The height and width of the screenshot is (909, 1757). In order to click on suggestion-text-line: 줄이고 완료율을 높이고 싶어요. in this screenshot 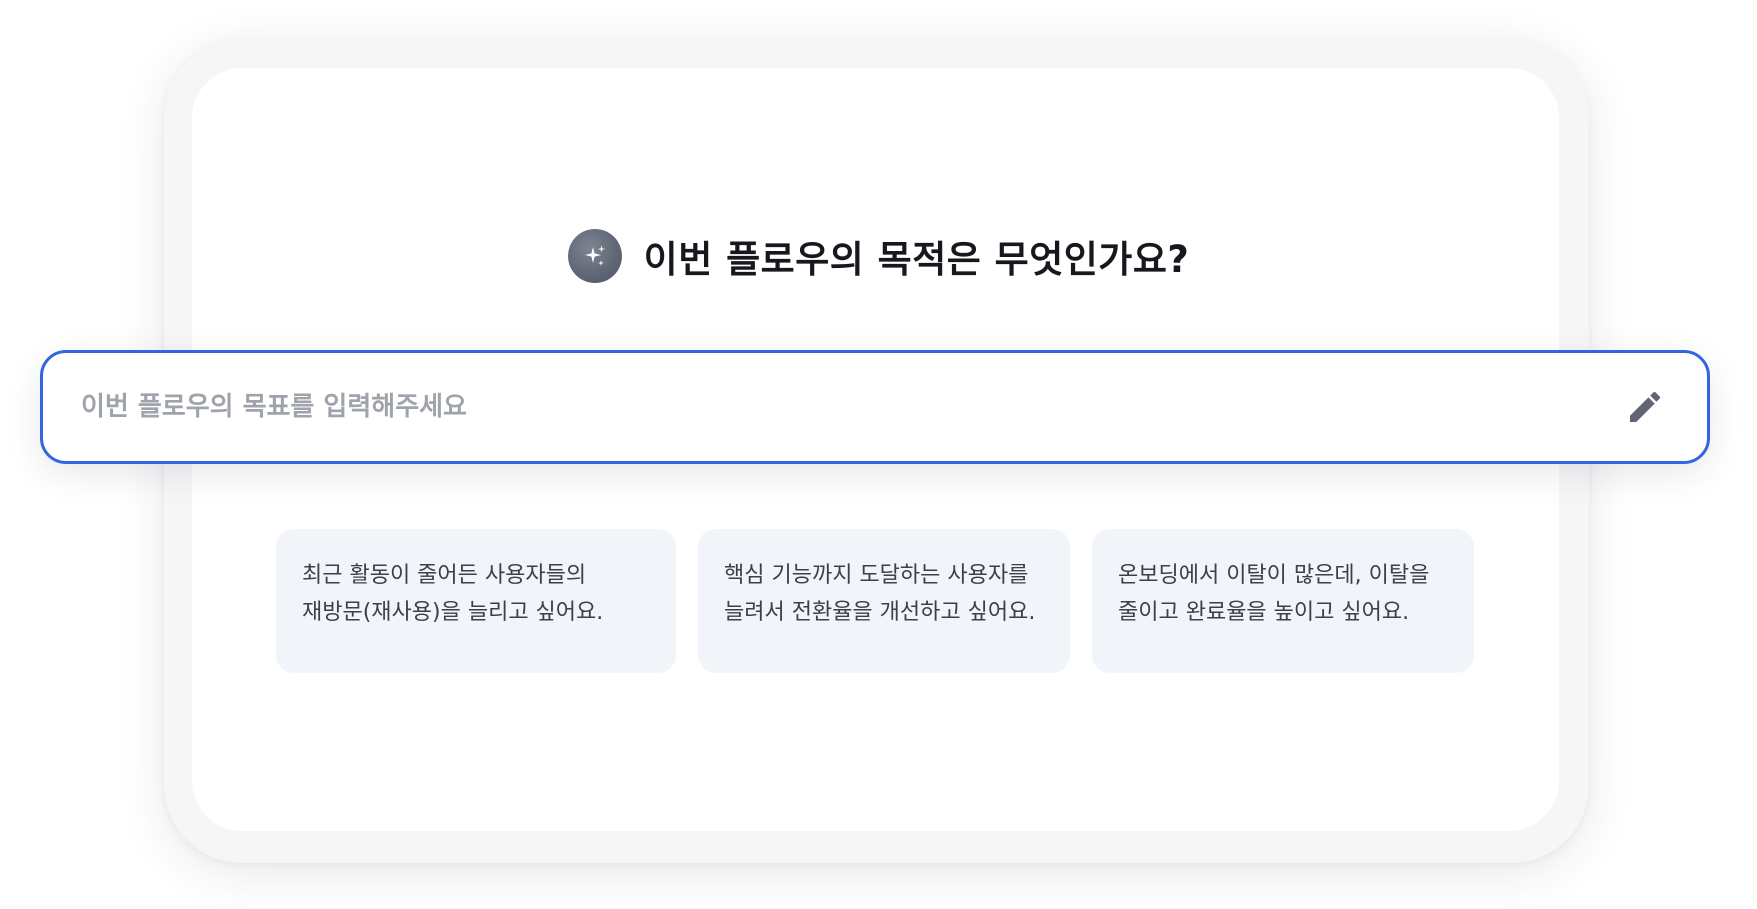, I will do `click(1264, 612)`.